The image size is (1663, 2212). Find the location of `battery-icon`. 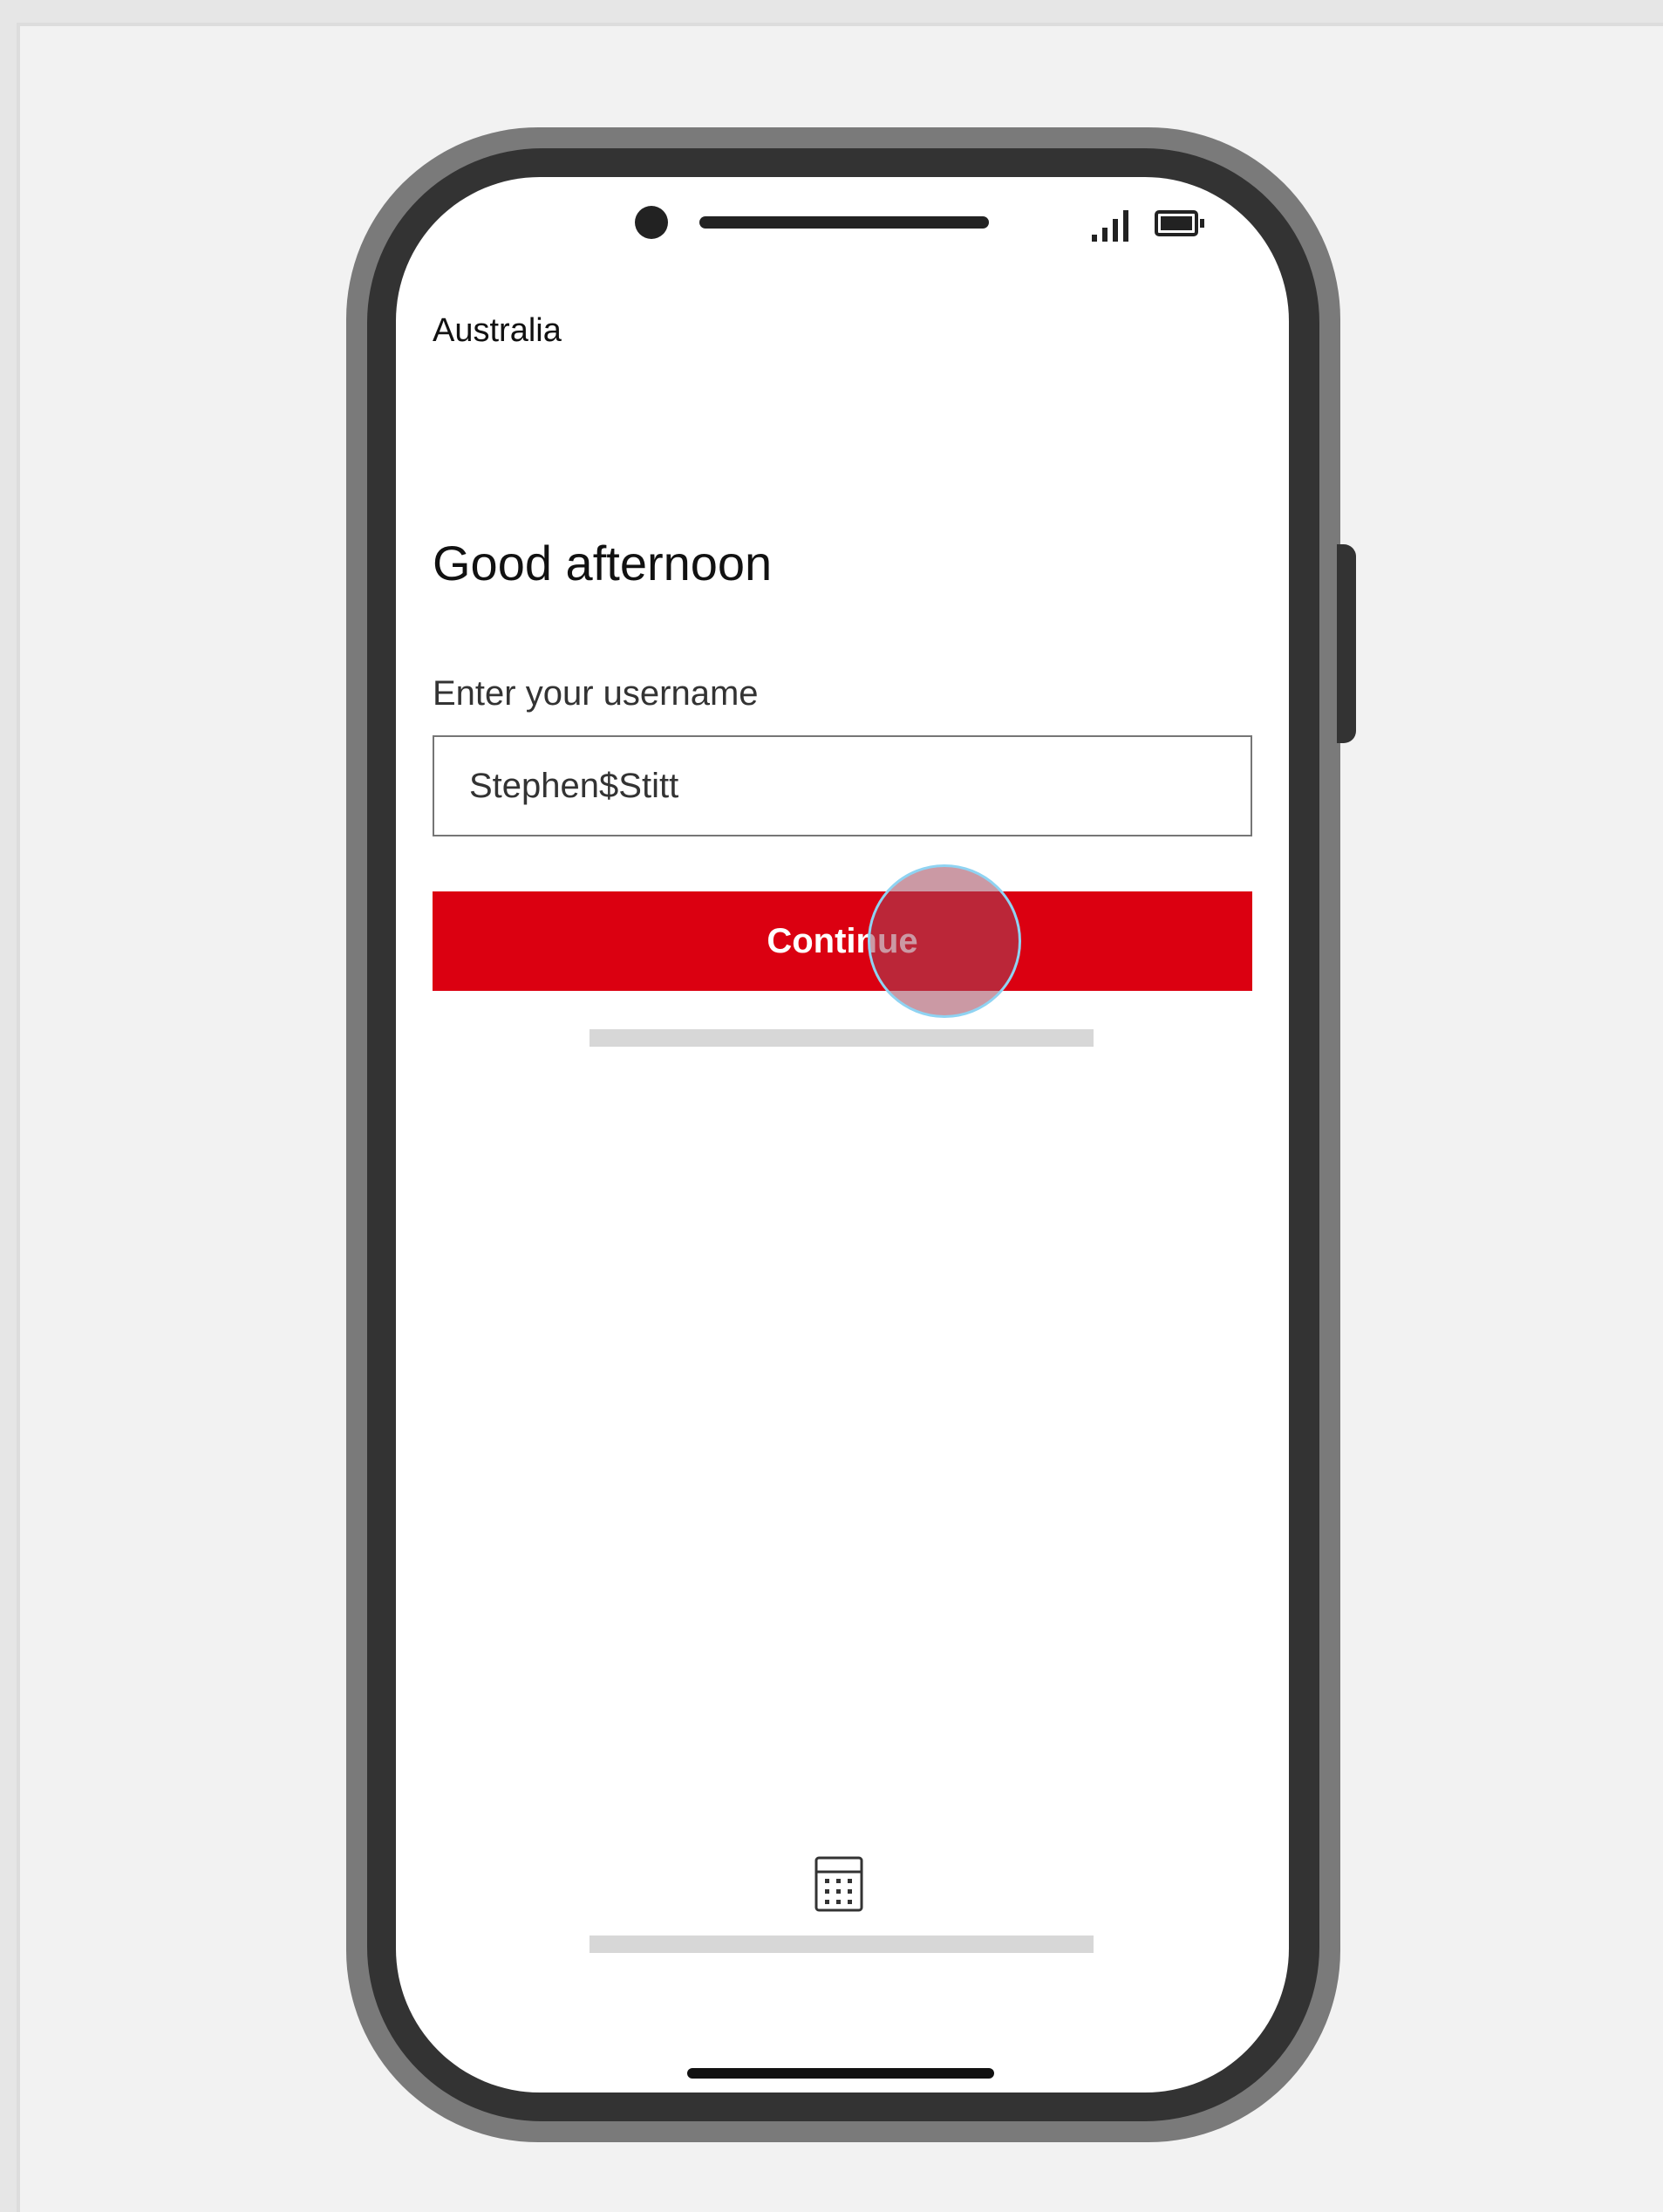

battery-icon is located at coordinates (1180, 223).